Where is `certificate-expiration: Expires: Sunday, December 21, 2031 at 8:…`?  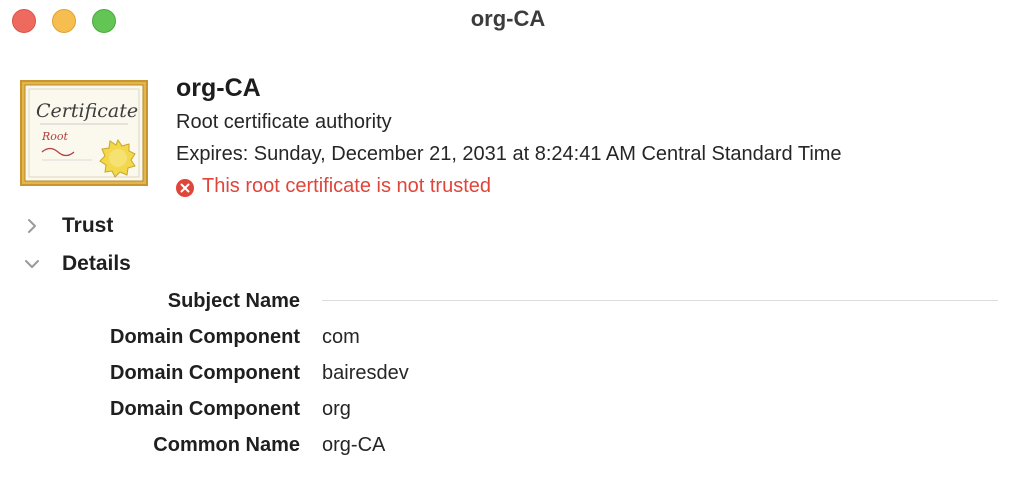
certificate-expiration: Expires: Sunday, December 21, 2031 at 8:… is located at coordinates (509, 154).